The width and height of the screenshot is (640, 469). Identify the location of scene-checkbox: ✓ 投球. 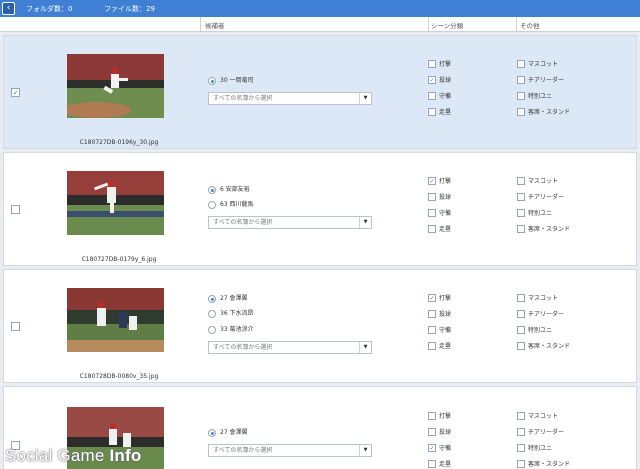
(439, 80).